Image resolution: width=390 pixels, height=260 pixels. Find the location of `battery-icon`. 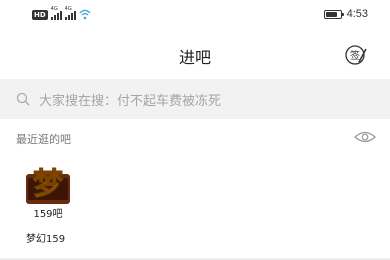

battery-icon is located at coordinates (333, 14).